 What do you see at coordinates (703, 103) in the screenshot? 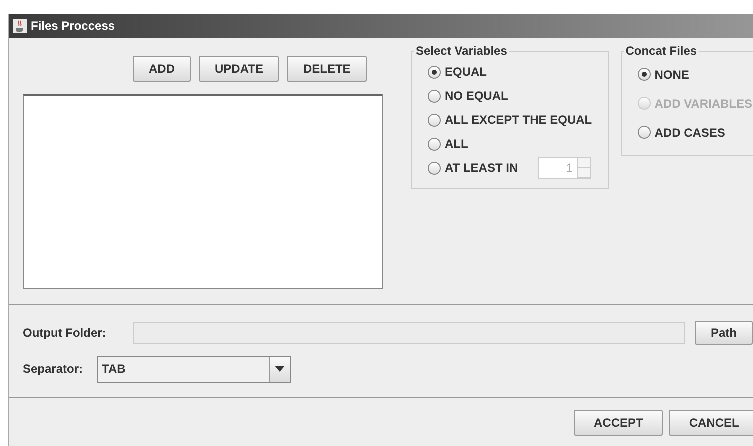
I see `radio-label: ADD VARIABLES` at bounding box center [703, 103].